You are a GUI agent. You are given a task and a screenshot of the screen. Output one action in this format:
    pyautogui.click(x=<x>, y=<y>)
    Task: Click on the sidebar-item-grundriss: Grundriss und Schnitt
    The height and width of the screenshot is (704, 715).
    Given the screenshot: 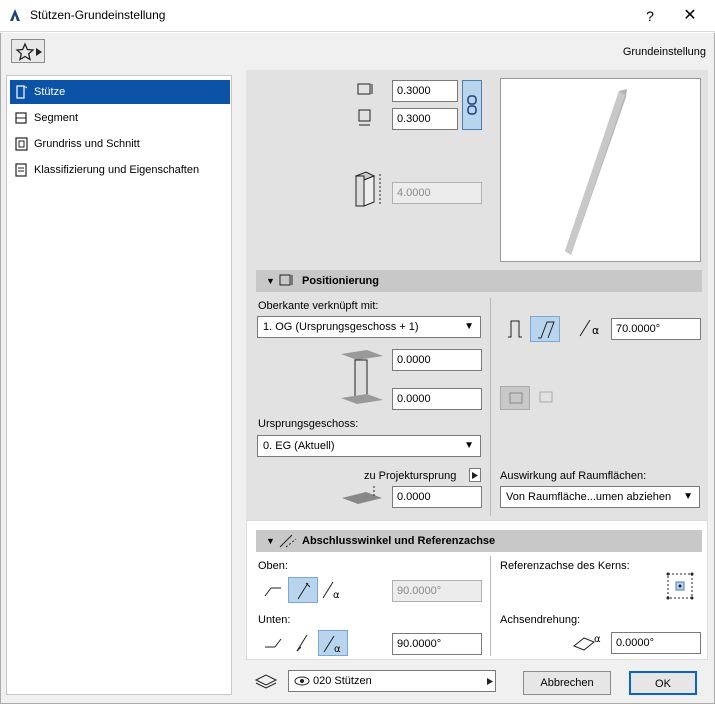 What is the action you would take?
    pyautogui.click(x=120, y=144)
    